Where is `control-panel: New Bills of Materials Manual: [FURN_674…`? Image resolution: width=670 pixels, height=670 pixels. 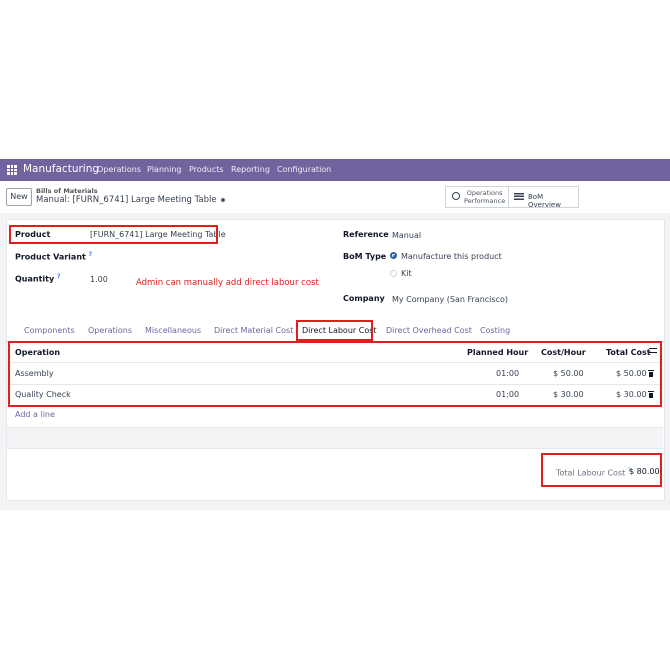
control-panel: New Bills of Materials Manual: [FURN_674… is located at coordinates (335, 197).